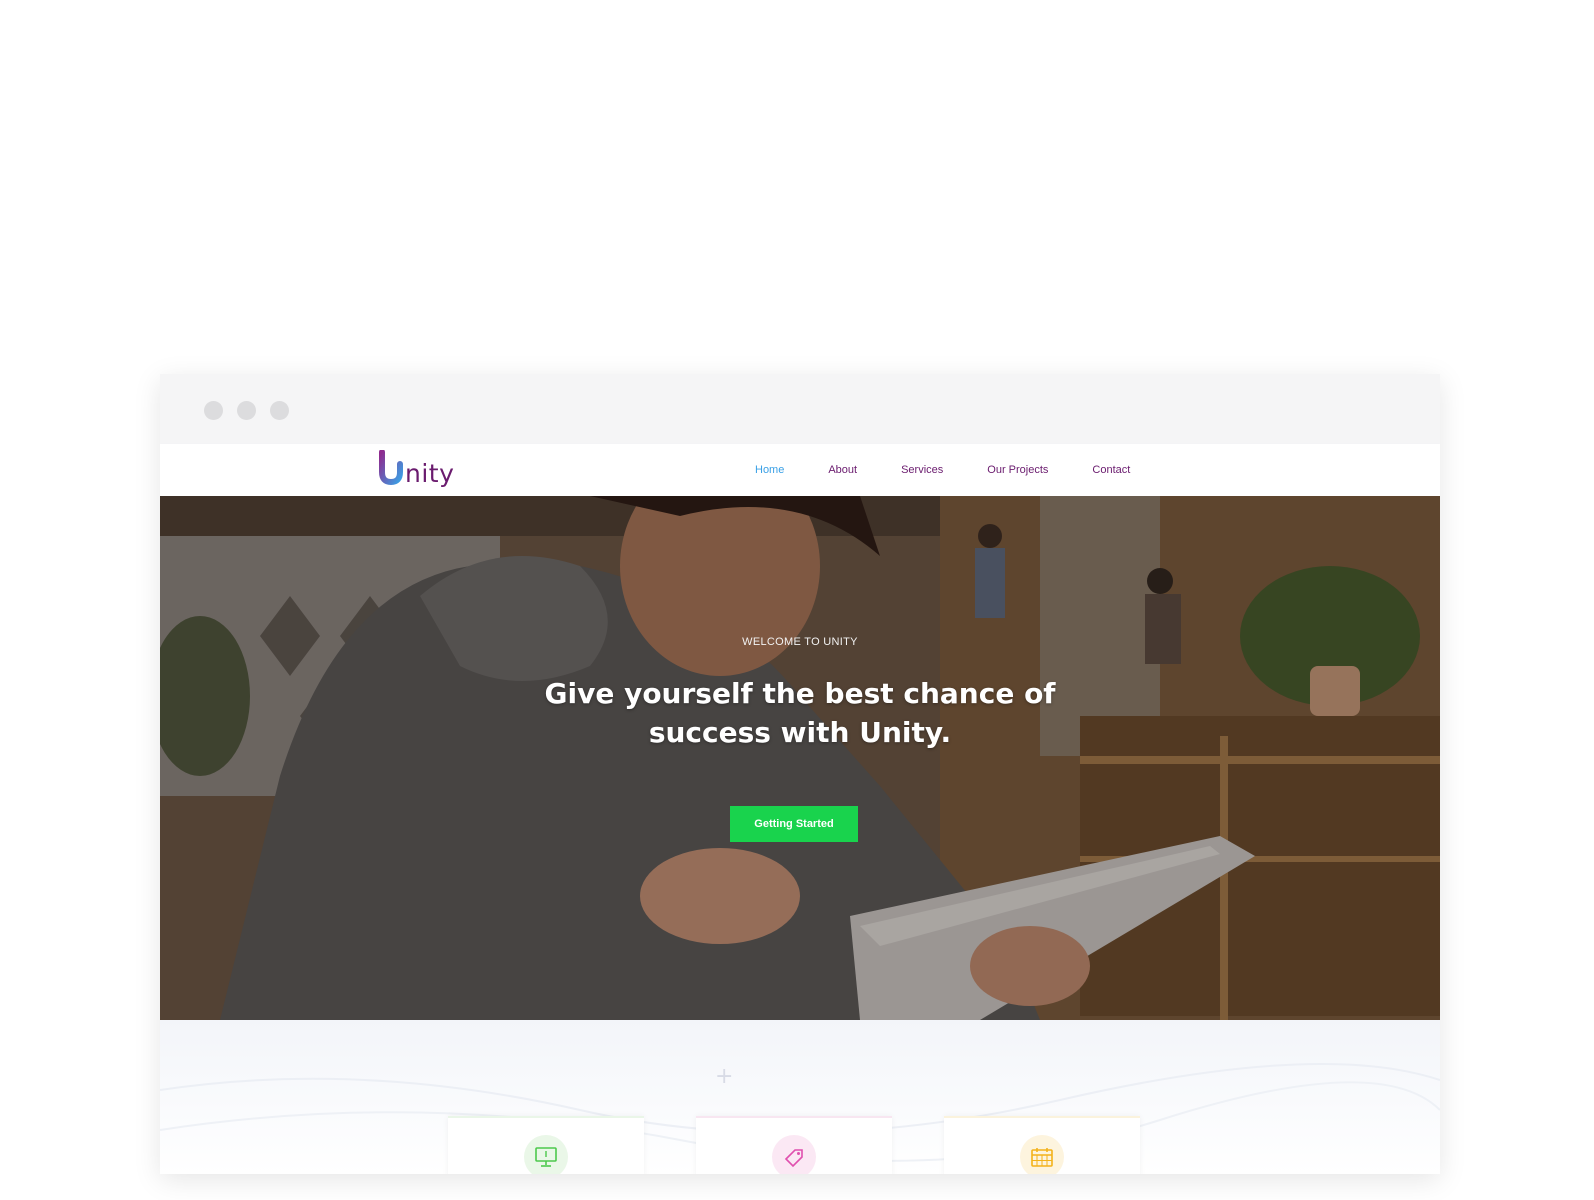  Describe the element at coordinates (964, 470) in the screenshot. I see `main-nav: Home About Services Our Projects Contact` at that location.